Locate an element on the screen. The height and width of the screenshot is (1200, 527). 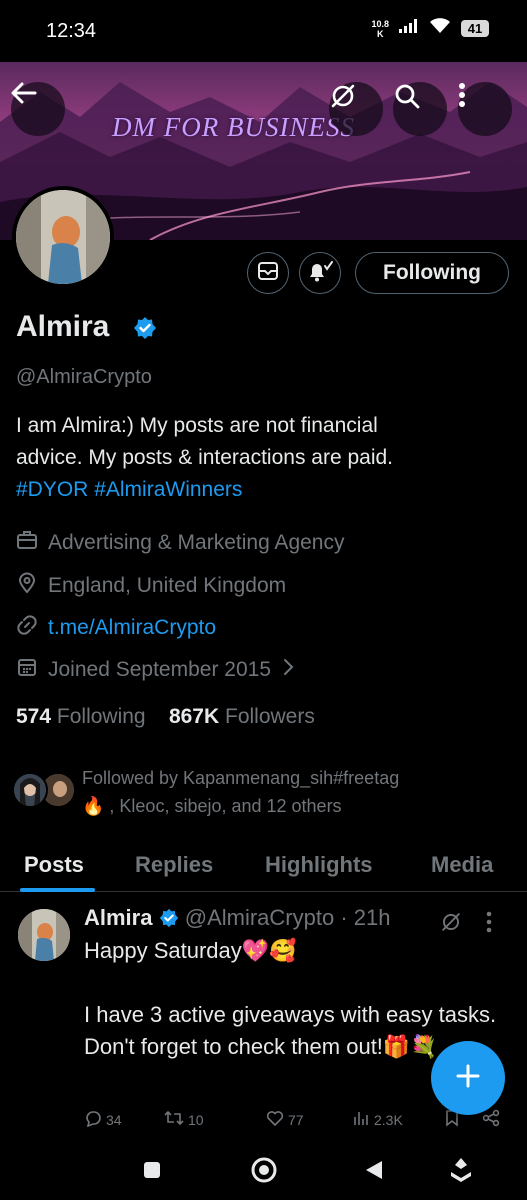
post-header: Almira @AlmiraCrypto · 21h is located at coordinates (237, 919).